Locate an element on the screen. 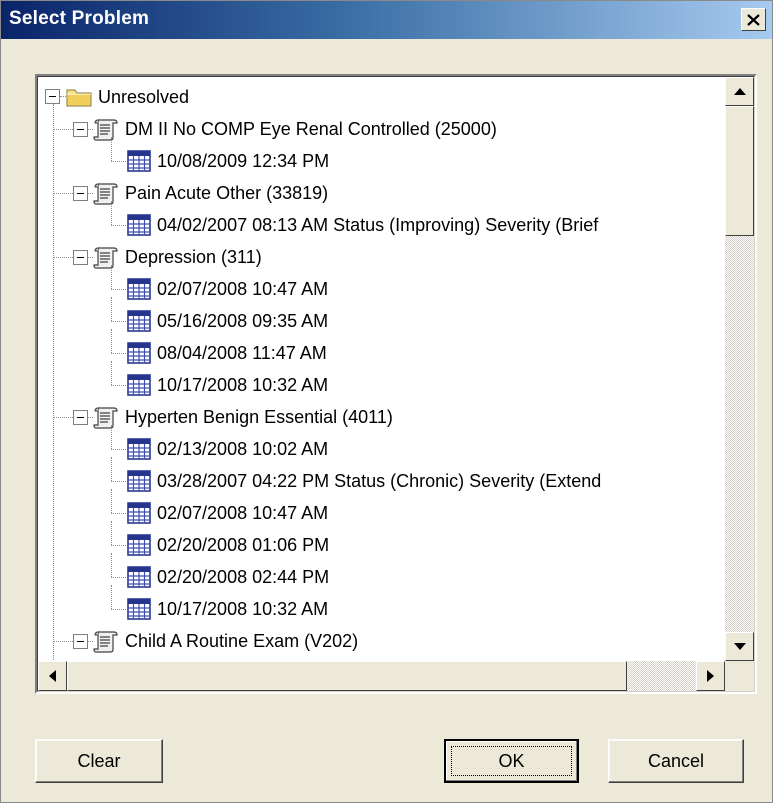 This screenshot has width=773, height=803. window-title: Select Problem is located at coordinates (79, 18).